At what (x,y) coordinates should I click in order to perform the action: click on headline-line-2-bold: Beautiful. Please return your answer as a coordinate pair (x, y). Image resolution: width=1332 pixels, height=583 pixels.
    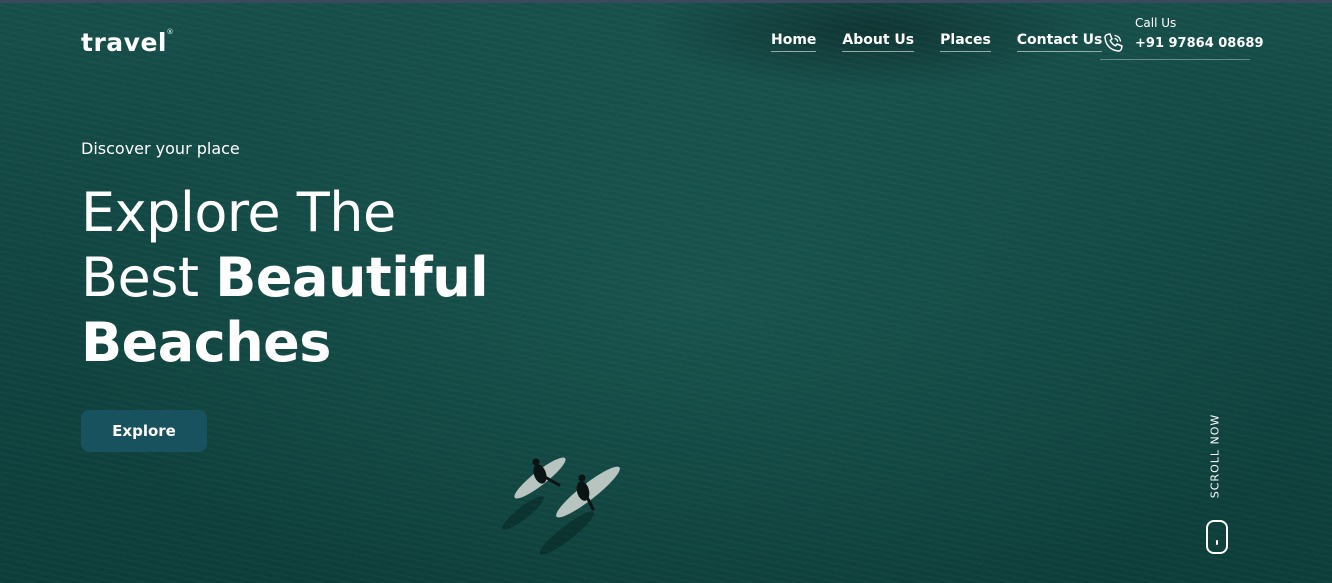
    Looking at the image, I should click on (352, 277).